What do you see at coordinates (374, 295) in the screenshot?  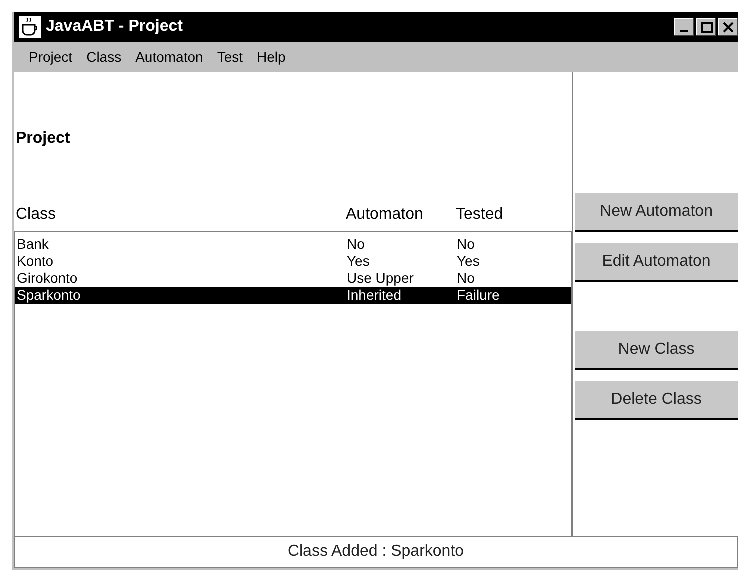 I see `table-cell-text: Inherited` at bounding box center [374, 295].